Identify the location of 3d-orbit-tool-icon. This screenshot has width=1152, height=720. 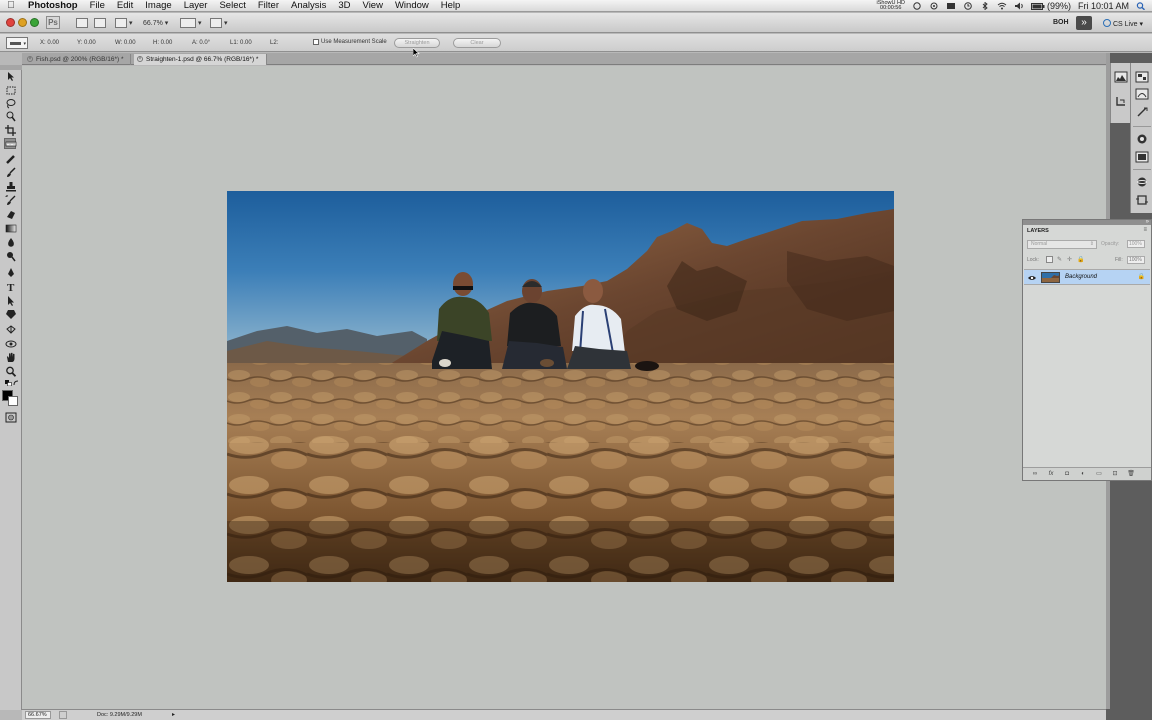
(11, 343).